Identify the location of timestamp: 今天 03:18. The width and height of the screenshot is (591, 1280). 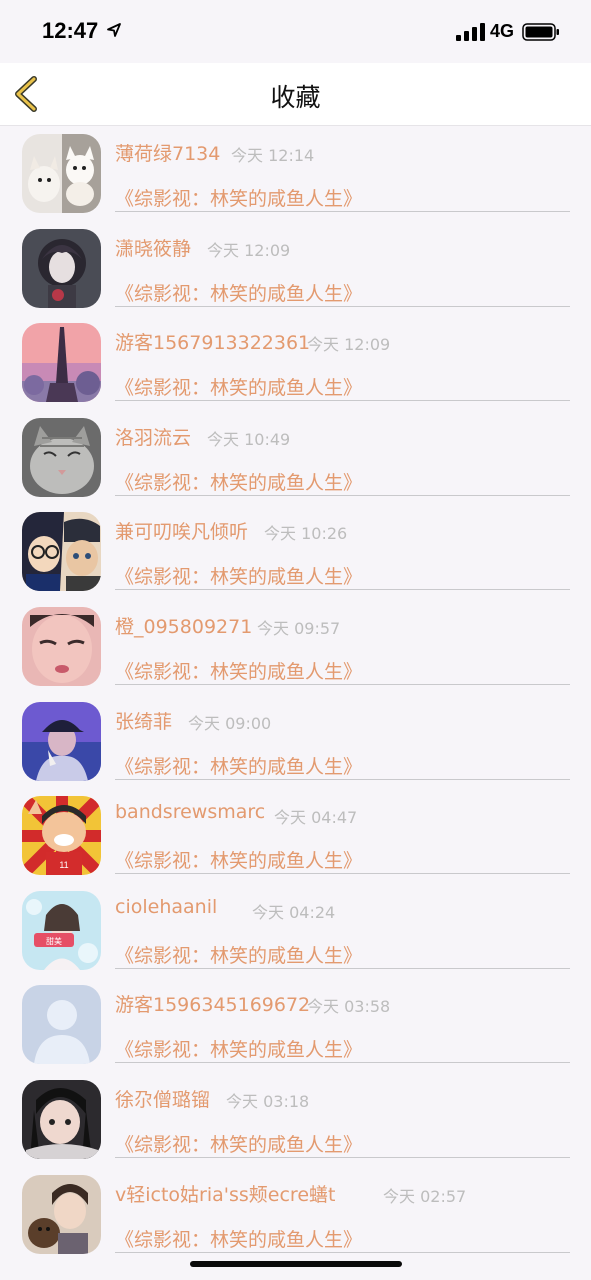
(268, 1101).